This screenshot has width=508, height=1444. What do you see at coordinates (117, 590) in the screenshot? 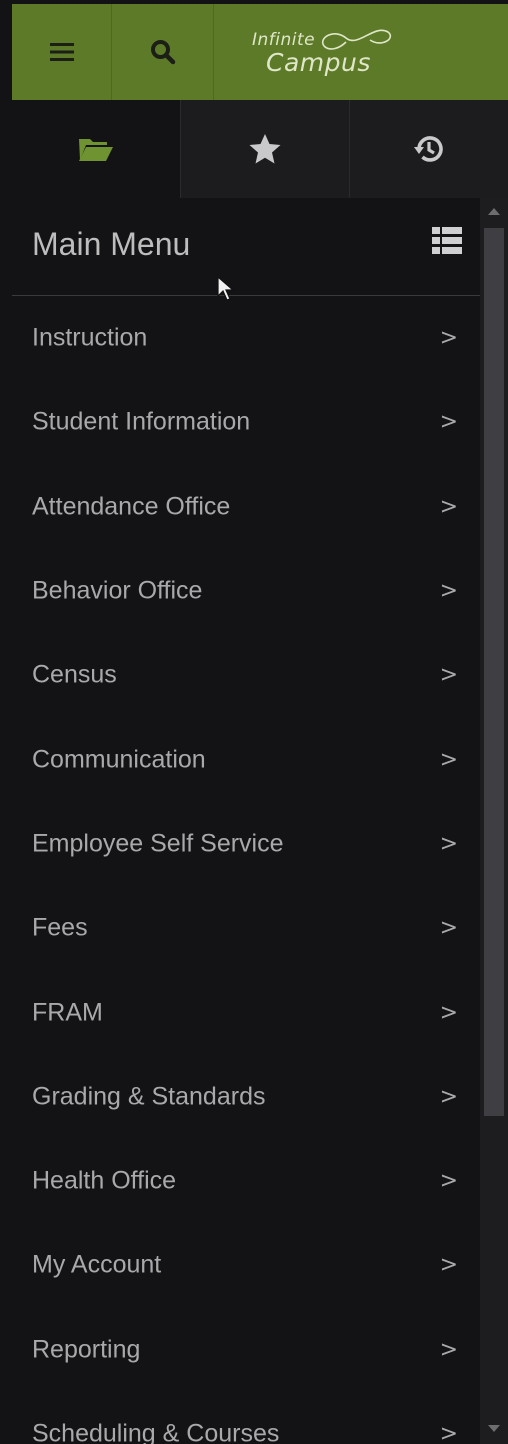
I see `menu-item-label: Behavior Office` at bounding box center [117, 590].